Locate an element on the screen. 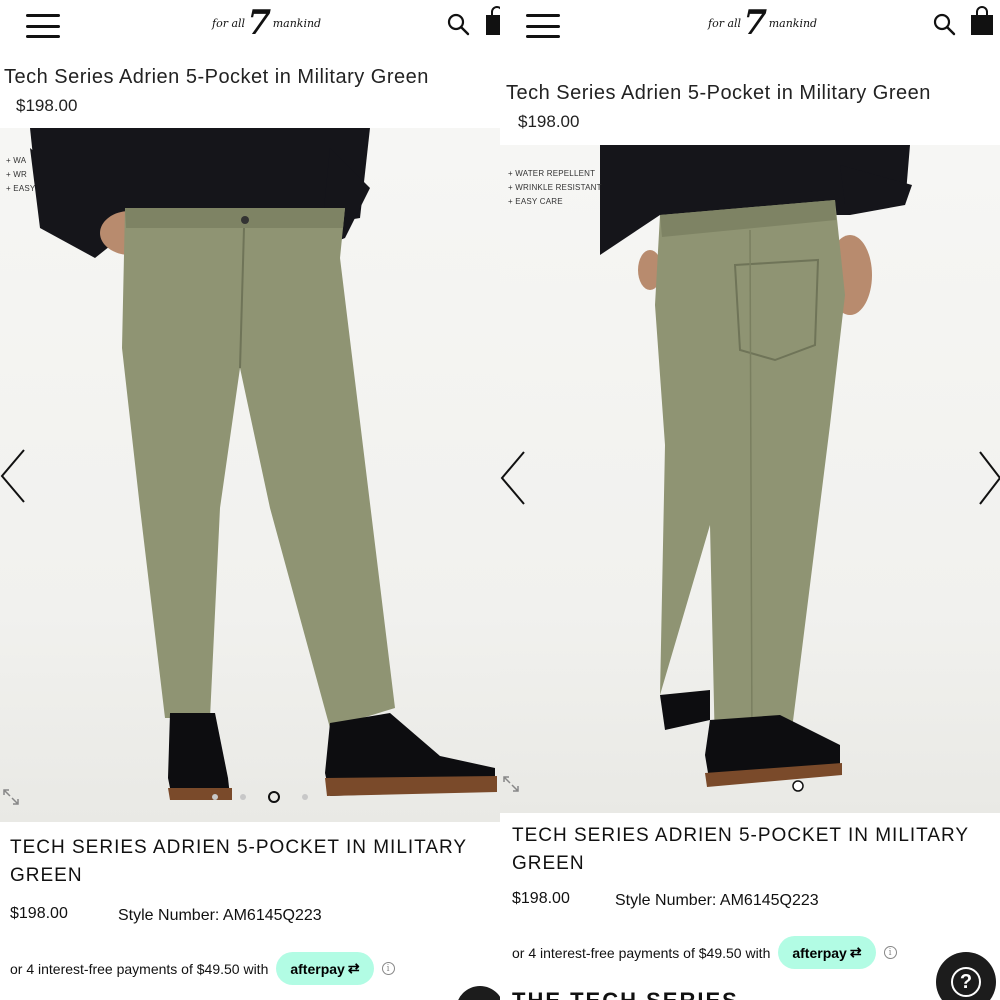 This screenshot has width=1000, height=1000. feature-item: + WRINKLE RESISTANT is located at coordinates (555, 187).